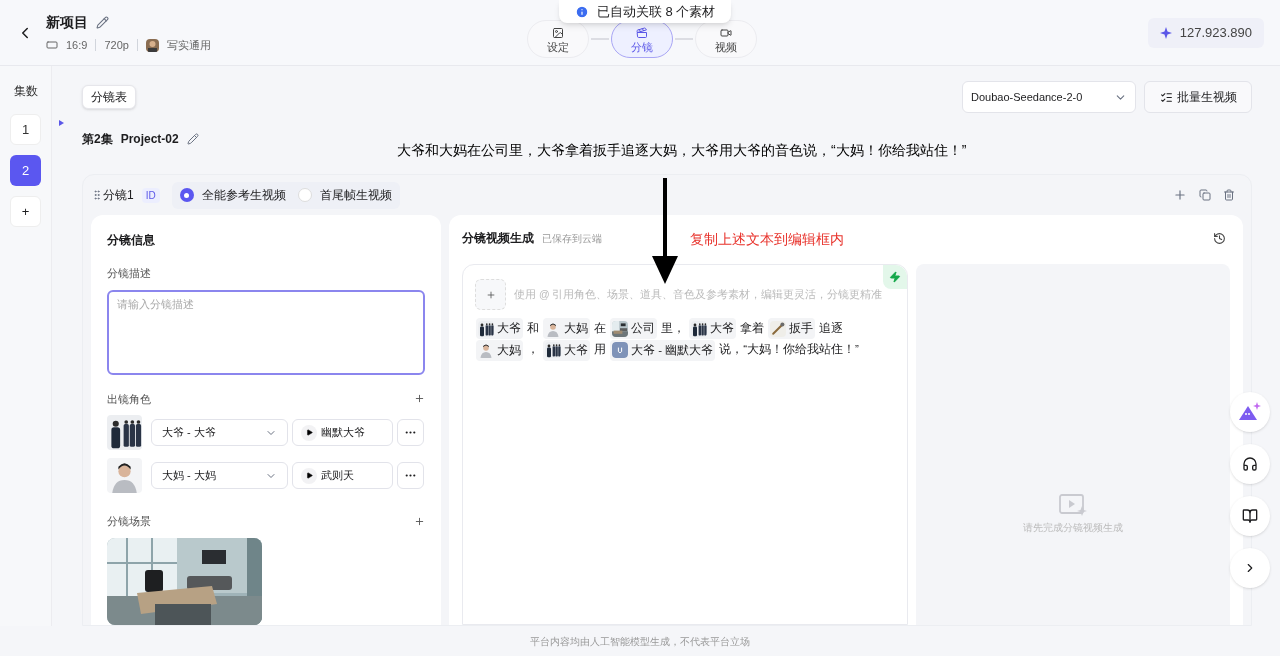  I want to click on step-tab: 视频, so click(726, 39).